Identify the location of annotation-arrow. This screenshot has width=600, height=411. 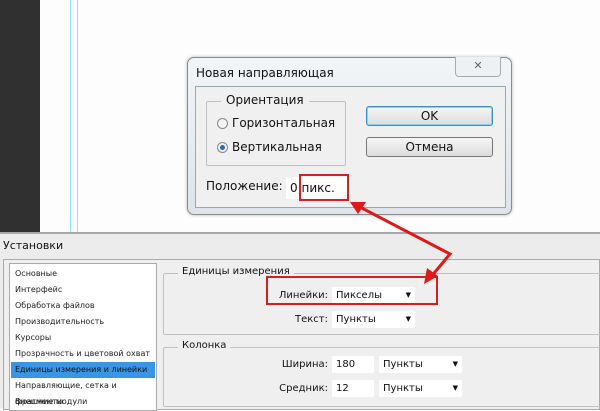
(401, 243).